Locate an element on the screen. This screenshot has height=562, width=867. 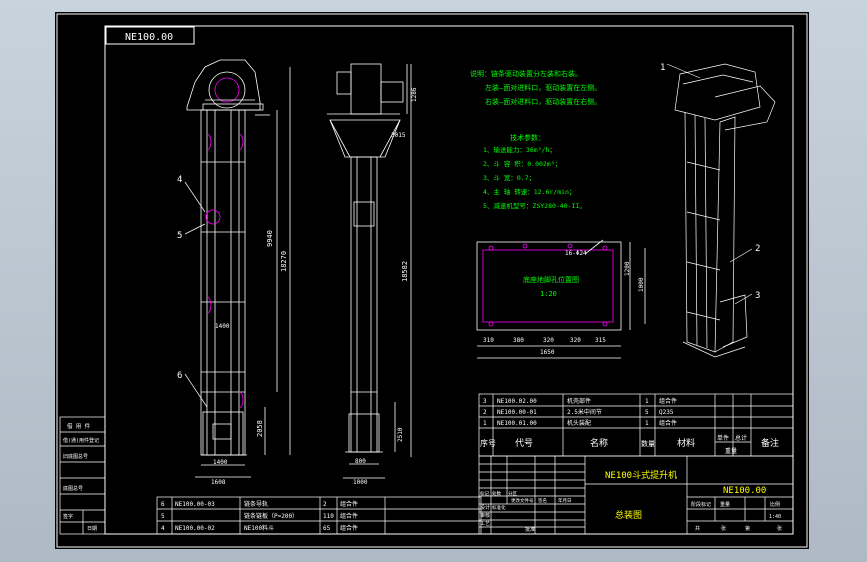
plan-dim-5: 315 is located at coordinates (600, 340).